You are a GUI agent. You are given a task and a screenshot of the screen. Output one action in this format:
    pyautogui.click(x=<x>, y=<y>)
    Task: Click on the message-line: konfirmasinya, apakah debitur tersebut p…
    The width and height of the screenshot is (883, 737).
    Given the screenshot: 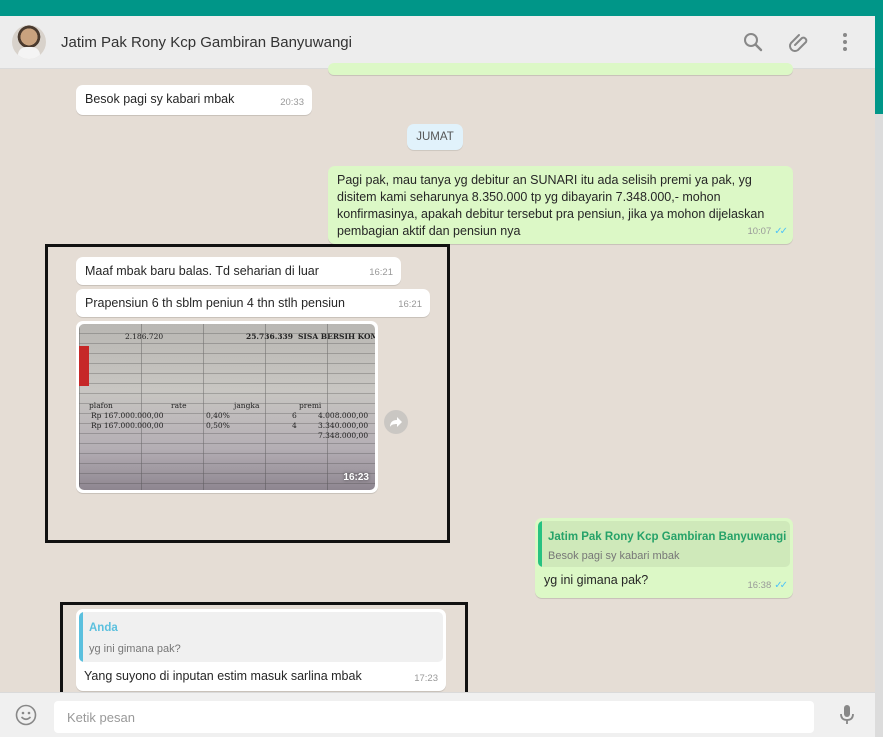 What is the action you would take?
    pyautogui.click(x=551, y=214)
    